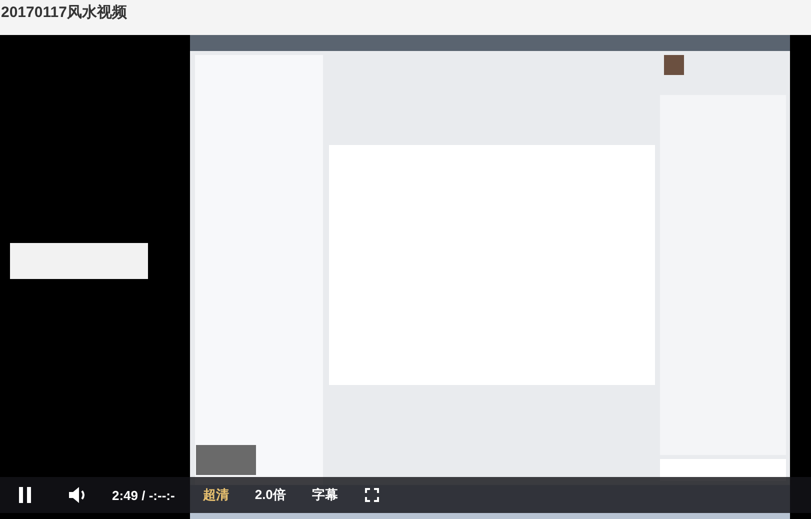 The width and height of the screenshot is (811, 519). What do you see at coordinates (143, 495) in the screenshot?
I see `time-display: 2:49 / -:--:-` at bounding box center [143, 495].